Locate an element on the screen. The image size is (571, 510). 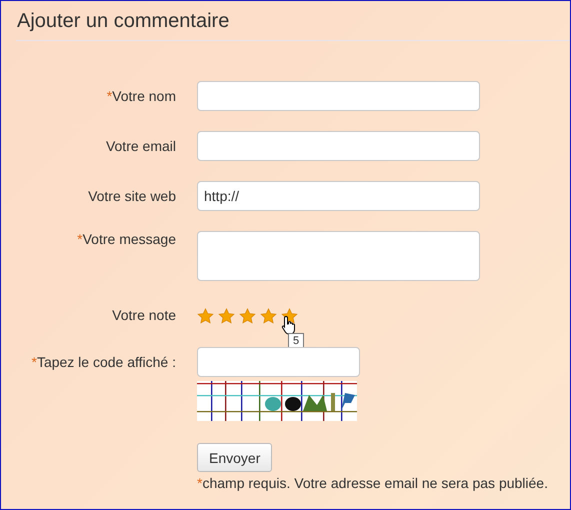
field-label: *Tapez le code affiché : is located at coordinates (103, 361).